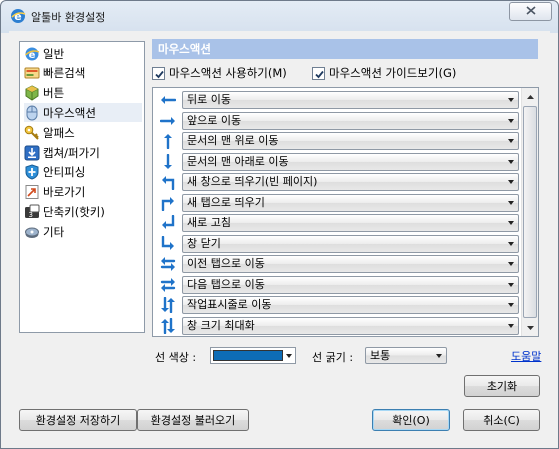 This screenshot has width=559, height=449. What do you see at coordinates (168, 182) in the screenshot?
I see `gesture-arrow-up-left-icon` at bounding box center [168, 182].